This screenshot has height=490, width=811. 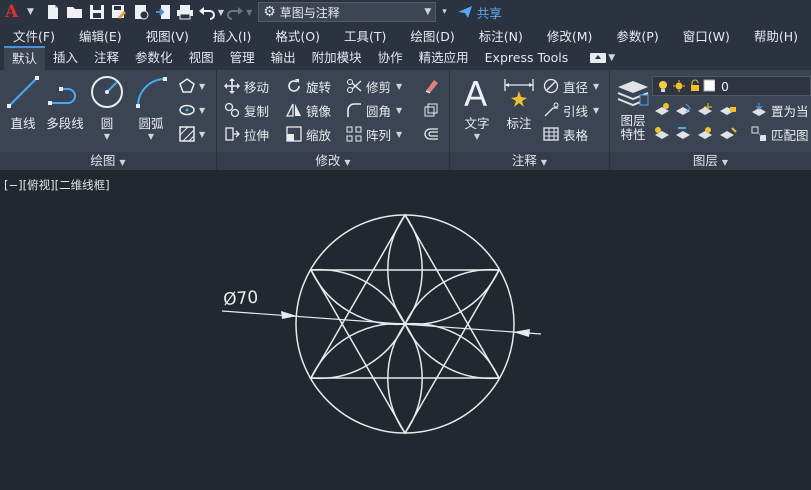 I want to click on make-current-label: 置为当, so click(x=790, y=110).